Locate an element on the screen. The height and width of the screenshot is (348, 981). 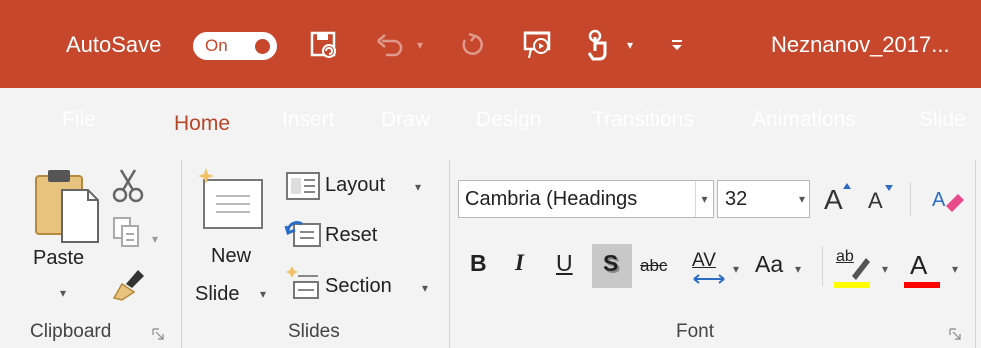
font-color-button: A is located at coordinates (922, 268).